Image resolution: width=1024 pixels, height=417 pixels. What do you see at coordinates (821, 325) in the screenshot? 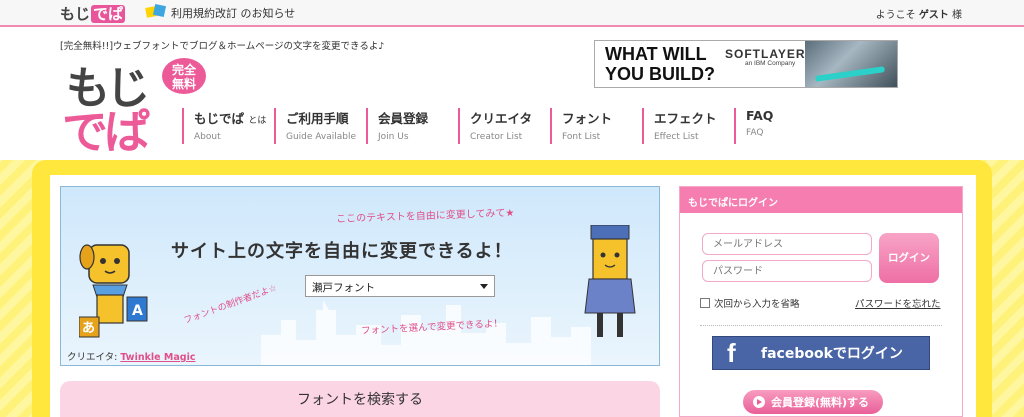
I see `divider` at bounding box center [821, 325].